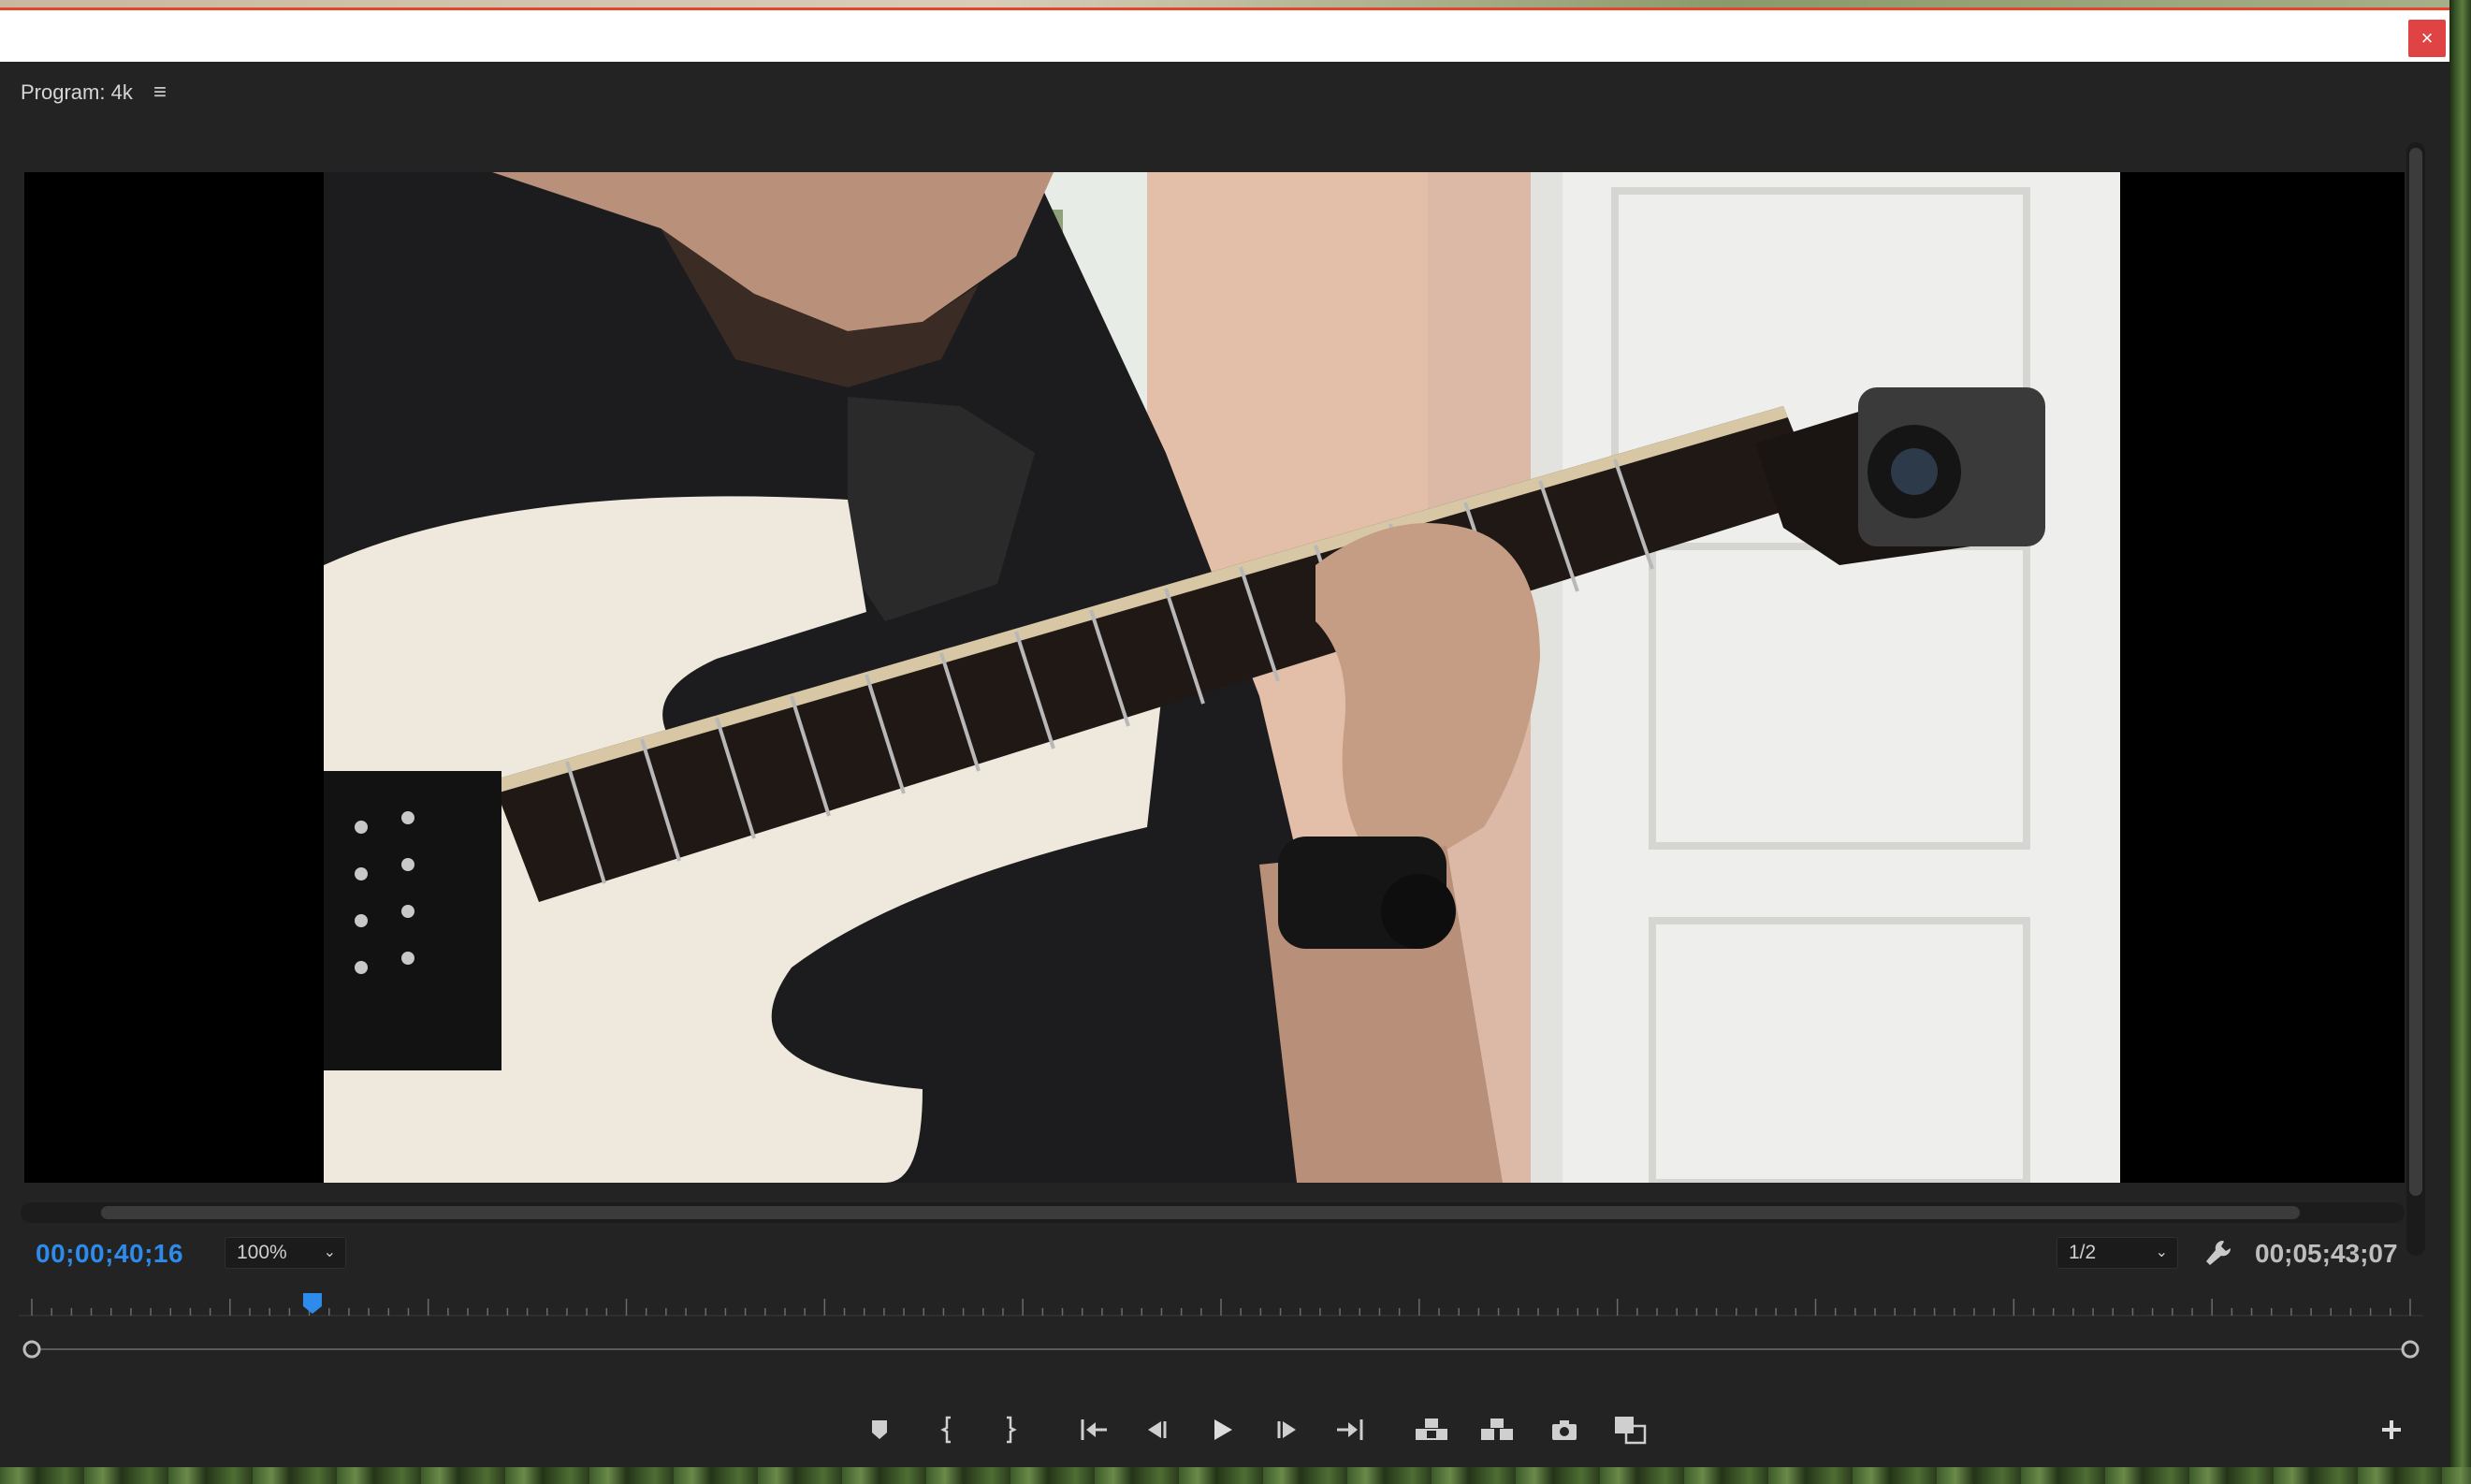 The height and width of the screenshot is (1484, 2471). I want to click on timecode-row: 00;00;40;16 100% ⌄ 1/2 ⌄ 00;05;43;07, so click(1225, 1254).